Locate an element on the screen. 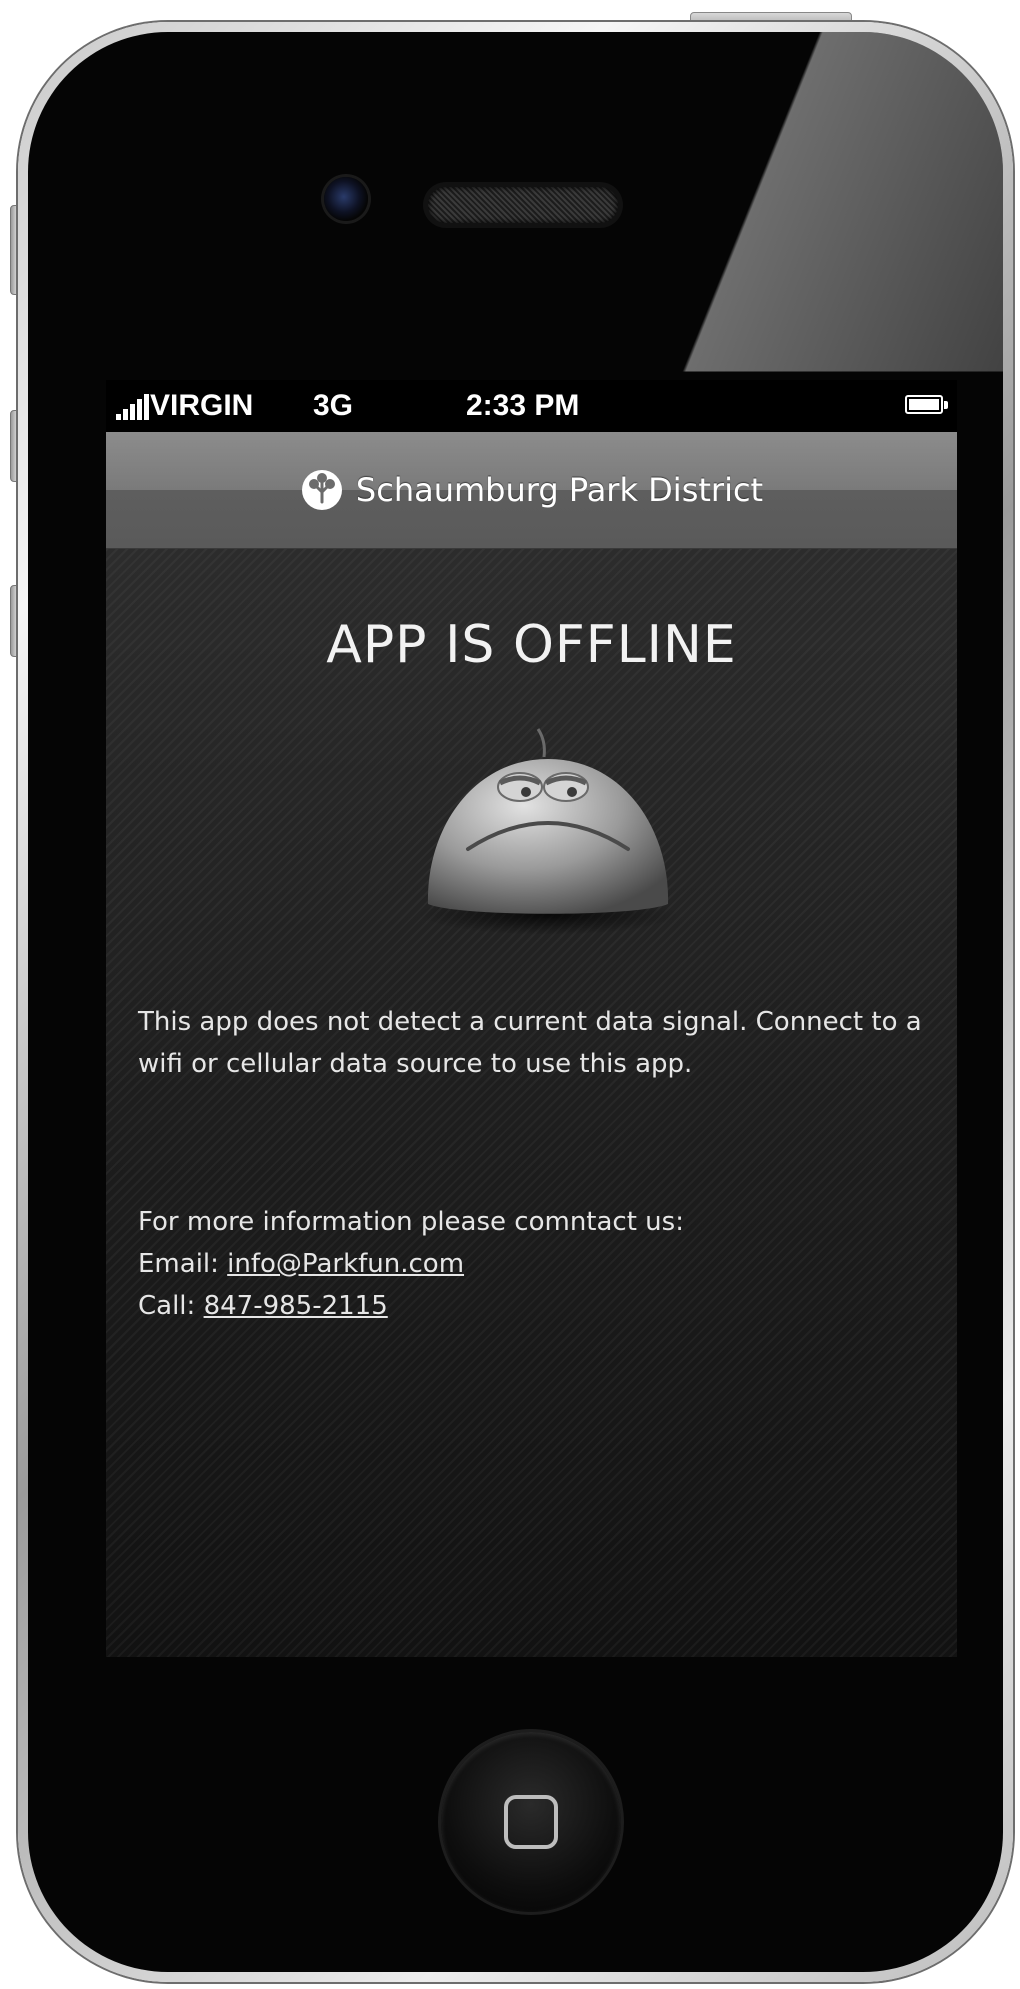  status-bar: VIRGIN 3G 2:33 PM is located at coordinates (531, 406).